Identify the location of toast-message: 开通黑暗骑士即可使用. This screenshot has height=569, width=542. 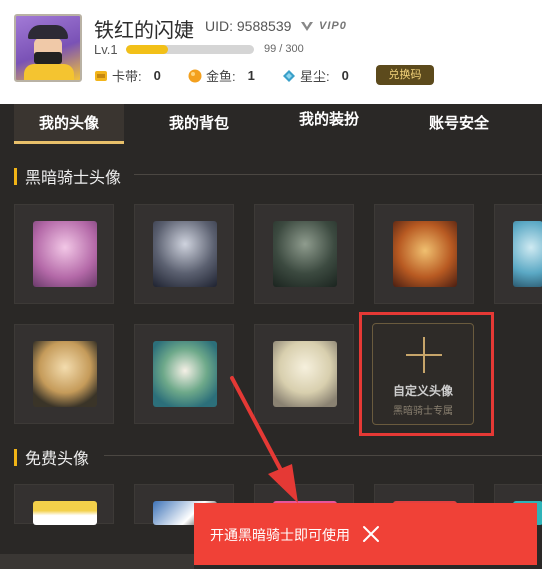
(280, 535).